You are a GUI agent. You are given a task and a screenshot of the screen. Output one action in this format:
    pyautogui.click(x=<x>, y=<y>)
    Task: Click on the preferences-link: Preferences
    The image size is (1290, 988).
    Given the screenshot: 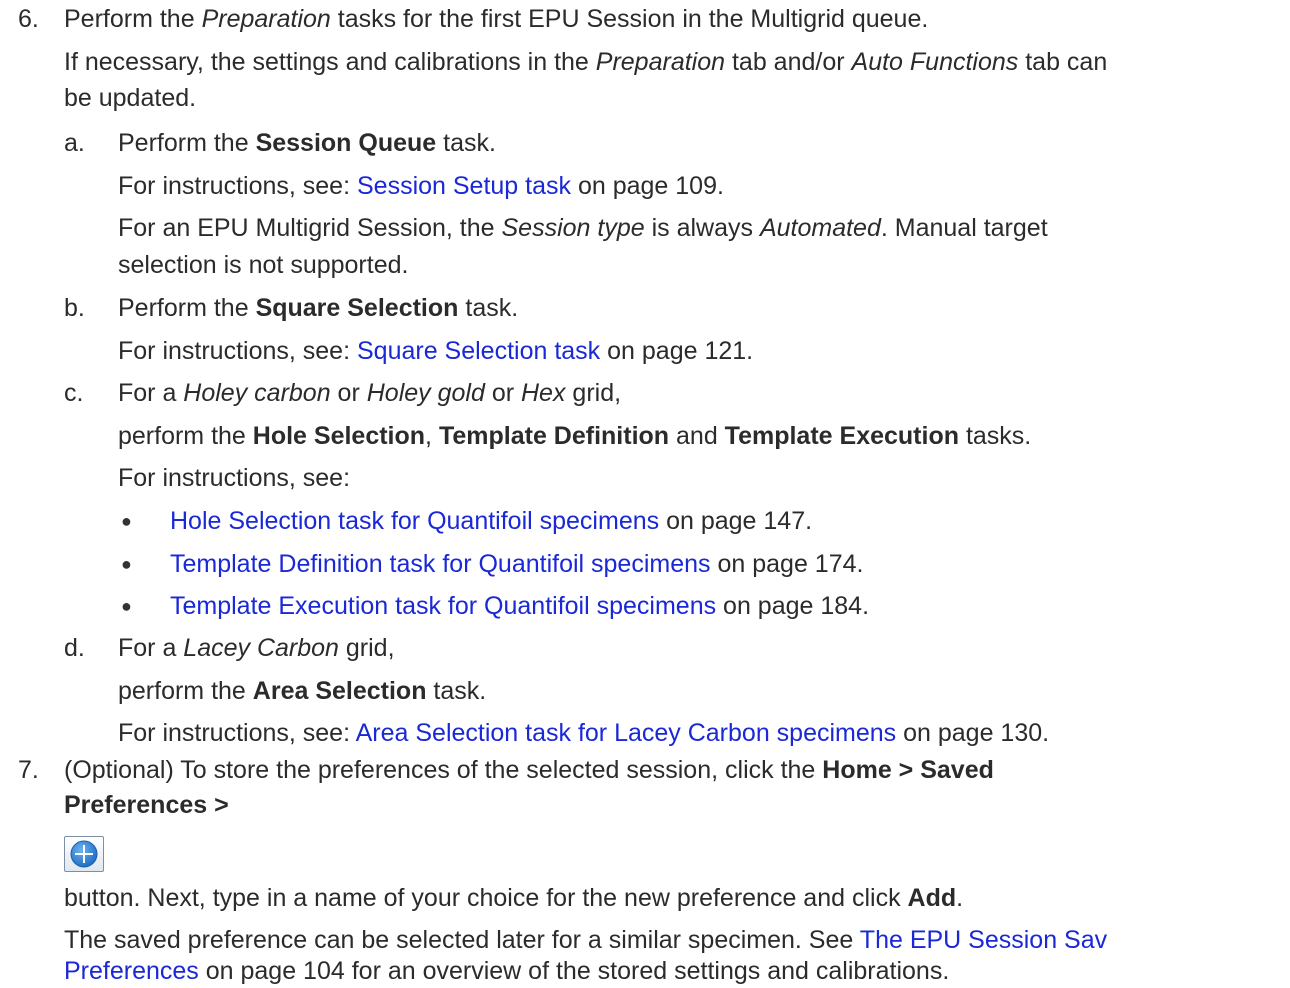 What is the action you would take?
    pyautogui.click(x=131, y=971)
    